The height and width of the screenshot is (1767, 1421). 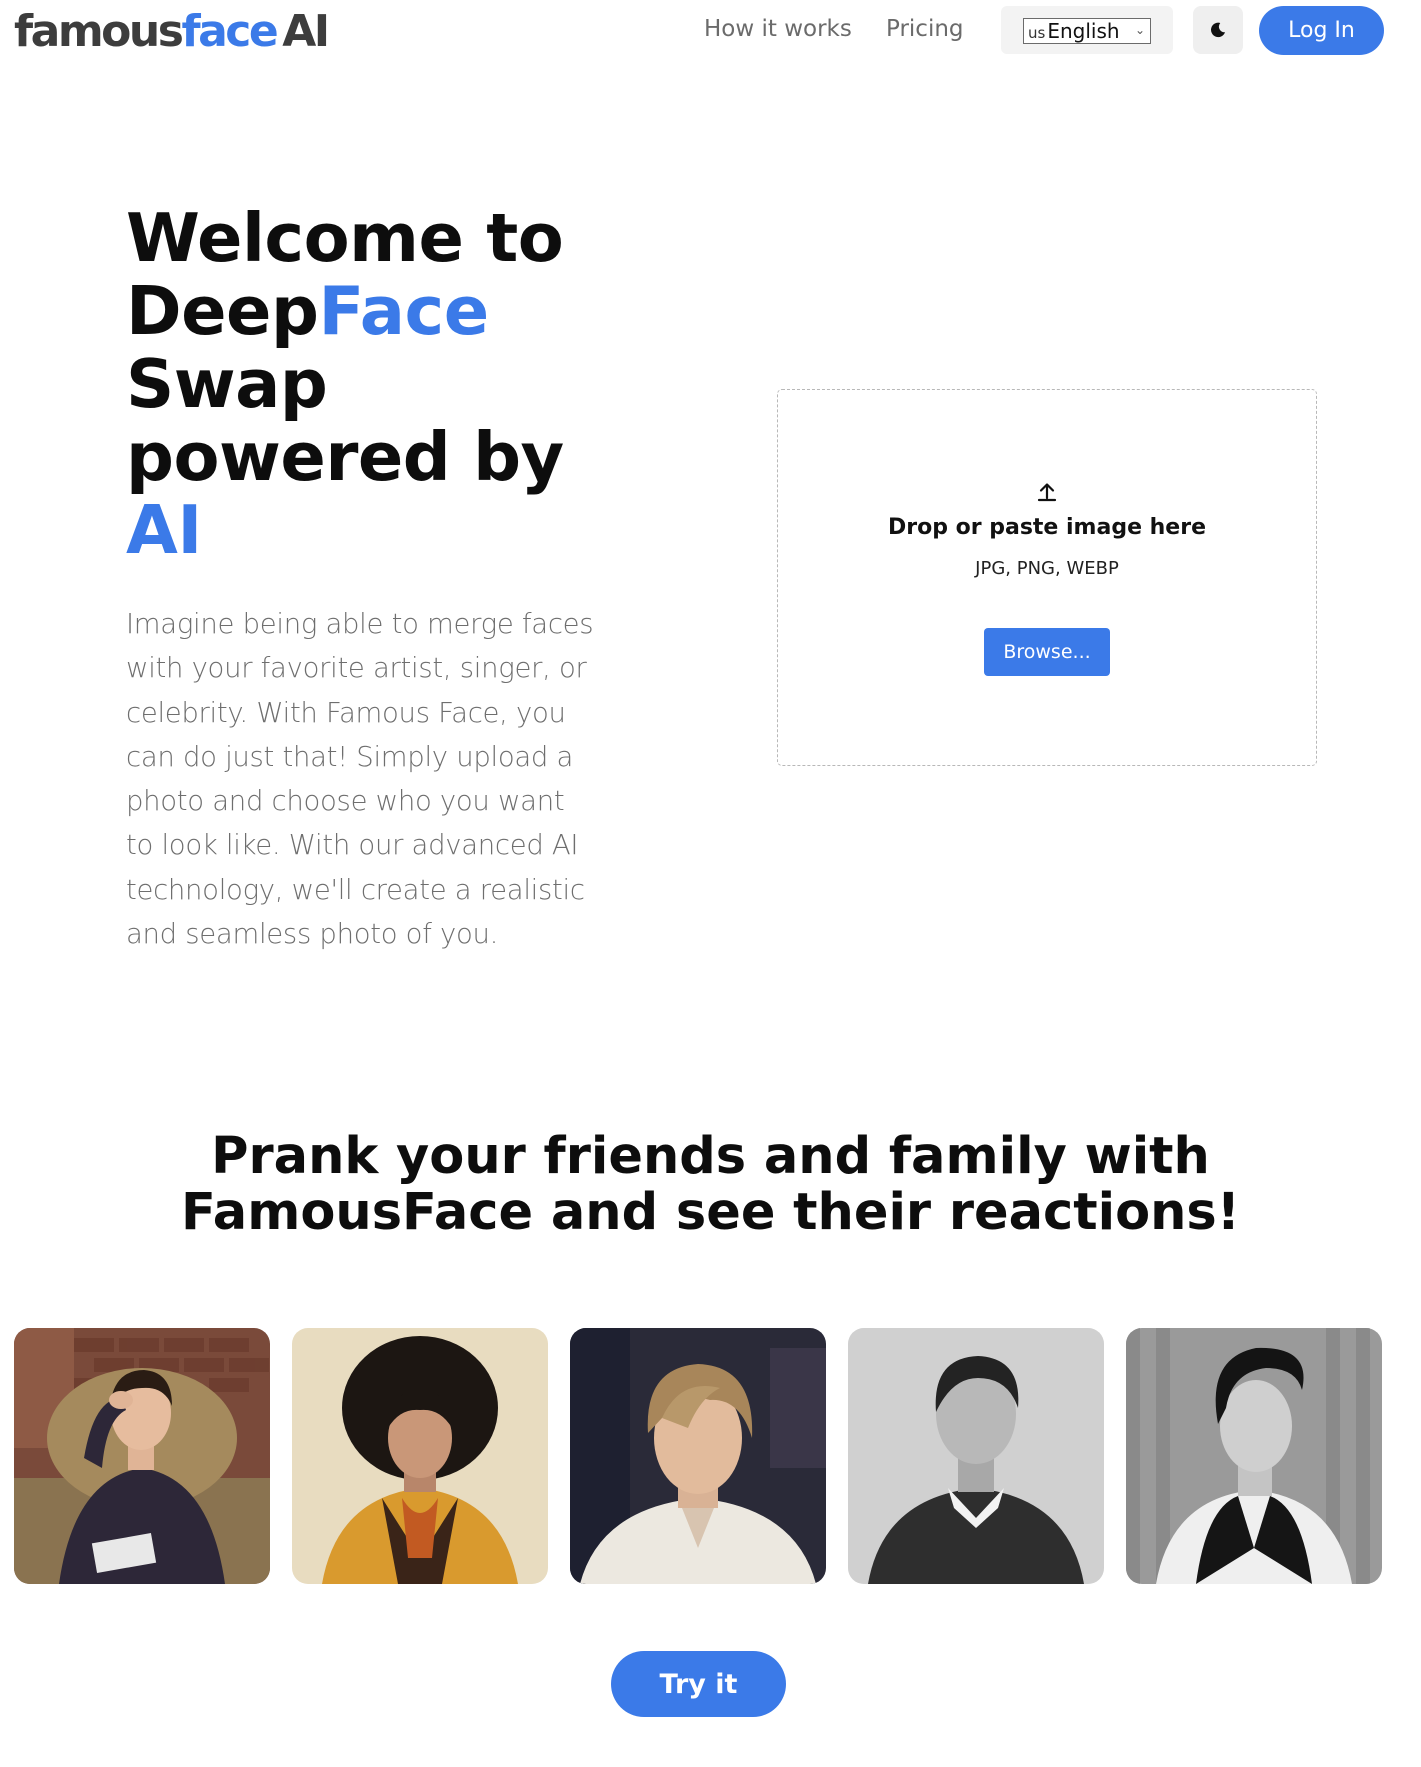 What do you see at coordinates (778, 29) in the screenshot?
I see `nav-how-it-works: How it works` at bounding box center [778, 29].